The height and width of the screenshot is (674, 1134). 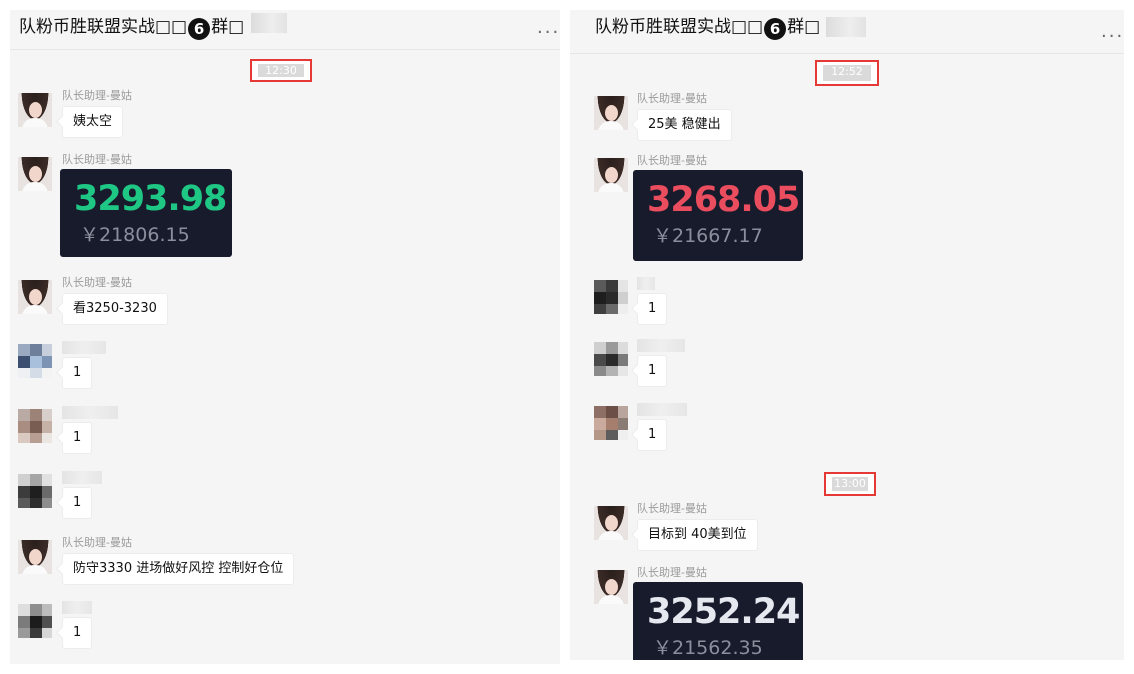 What do you see at coordinates (723, 612) in the screenshot?
I see `price-value: 3252.24` at bounding box center [723, 612].